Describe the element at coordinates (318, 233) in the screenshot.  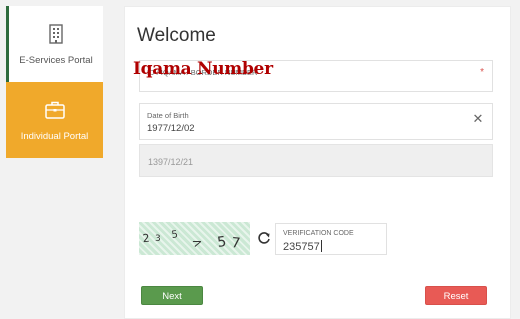
I see `verification-code-label: VERIFICATION CODE` at that location.